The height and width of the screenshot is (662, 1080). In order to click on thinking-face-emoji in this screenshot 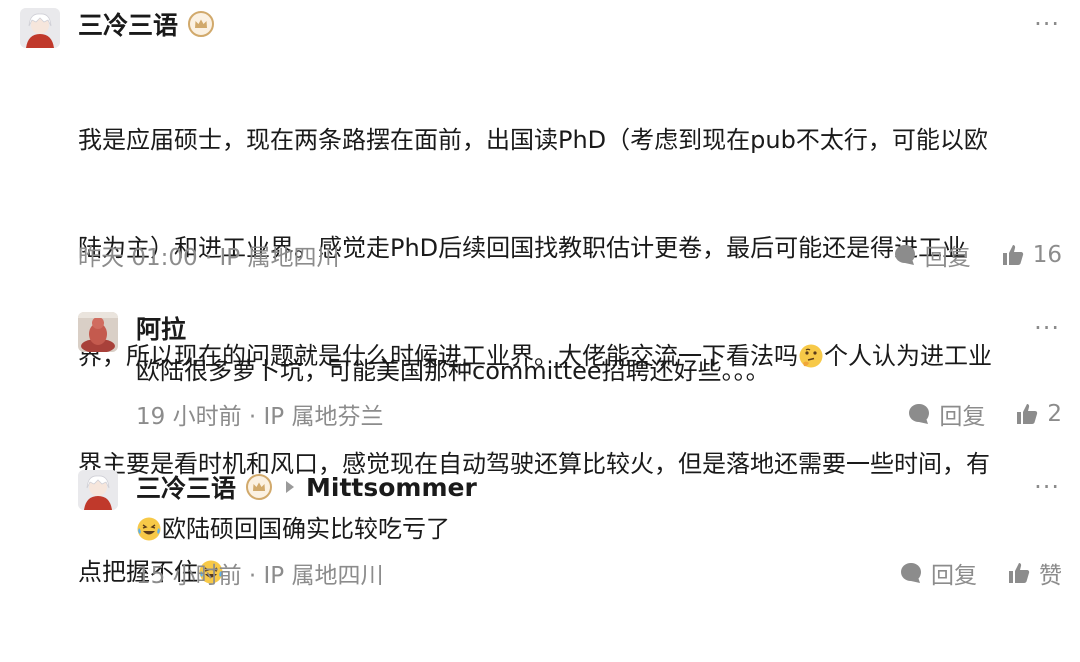, I will do `click(811, 356)`.